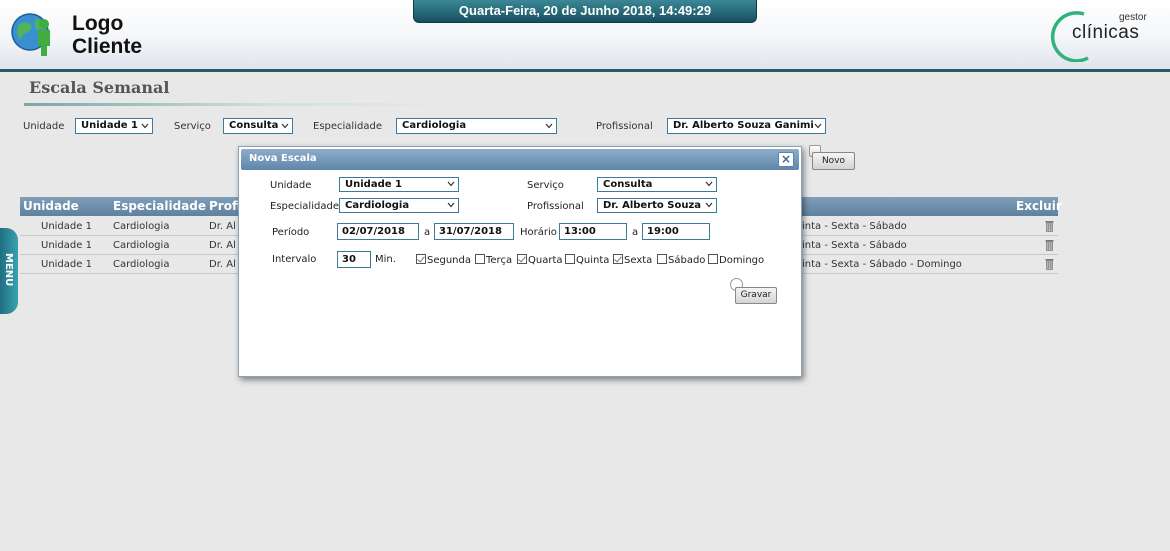 The width and height of the screenshot is (1170, 551). What do you see at coordinates (254, 125) in the screenshot?
I see `filter-servico-value: Consulta` at bounding box center [254, 125].